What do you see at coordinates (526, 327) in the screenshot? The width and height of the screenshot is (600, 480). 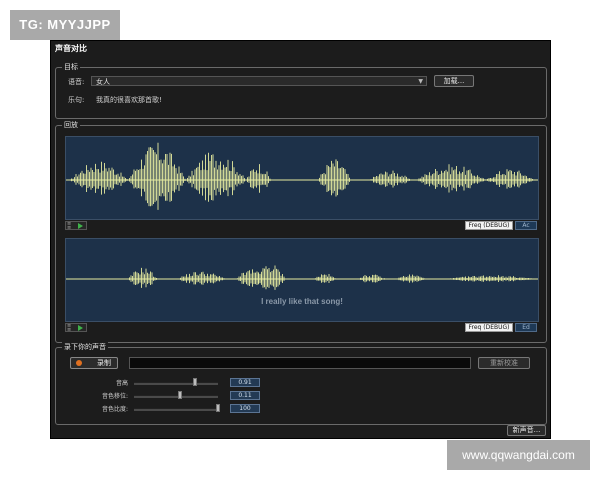 I see `user-side-button: Ed` at bounding box center [526, 327].